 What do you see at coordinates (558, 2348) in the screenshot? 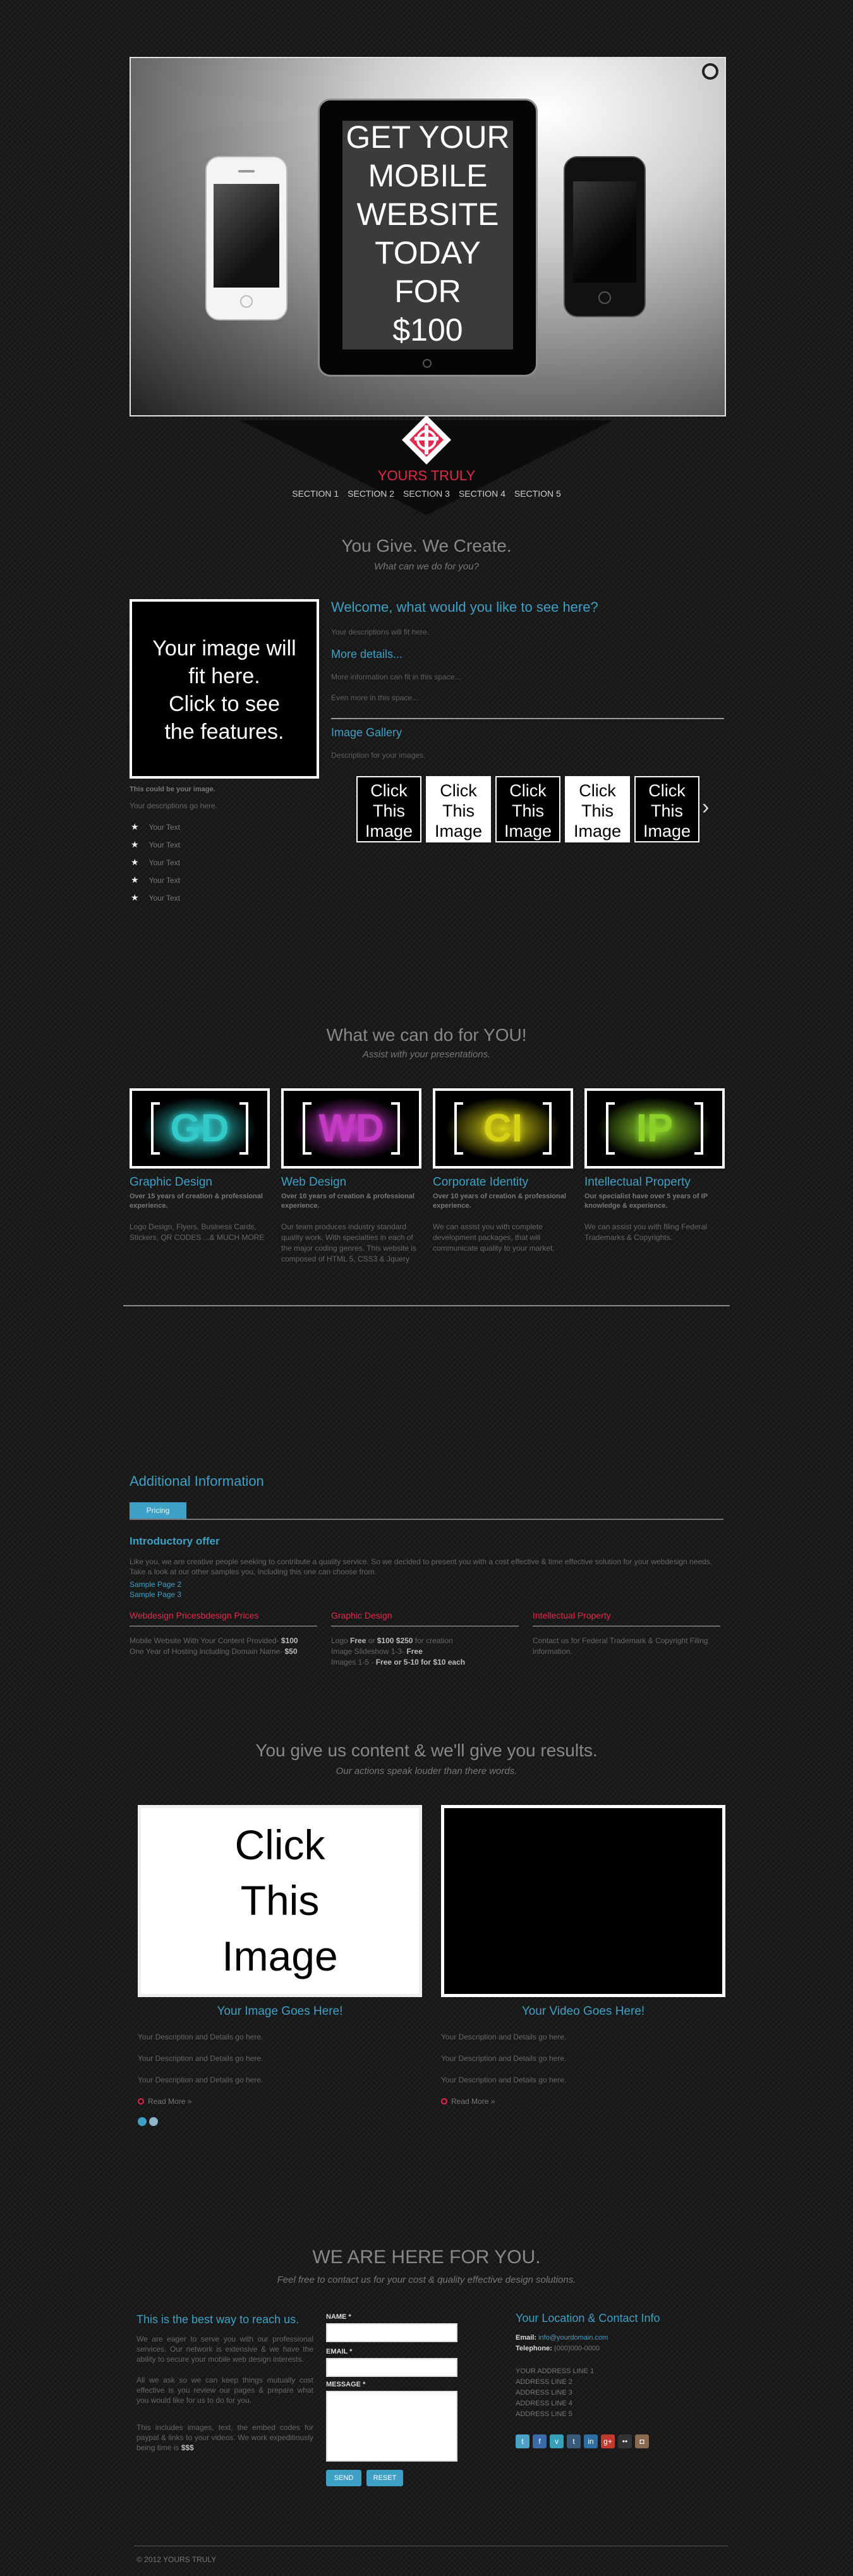
I see `telephone-info: Telephone: (000)000-0000` at bounding box center [558, 2348].